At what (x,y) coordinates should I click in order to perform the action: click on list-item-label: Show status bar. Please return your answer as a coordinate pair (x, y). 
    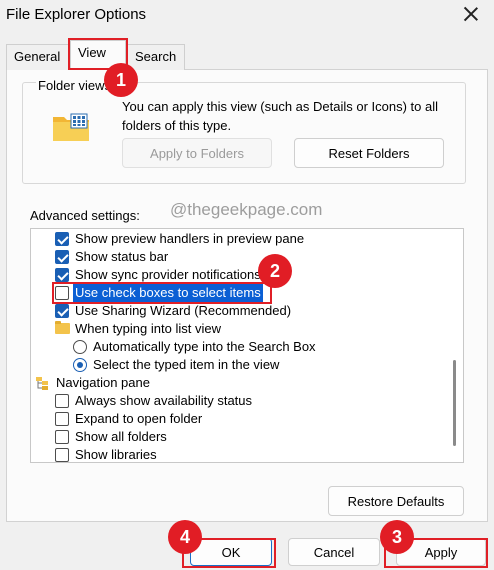
    Looking at the image, I should click on (122, 256).